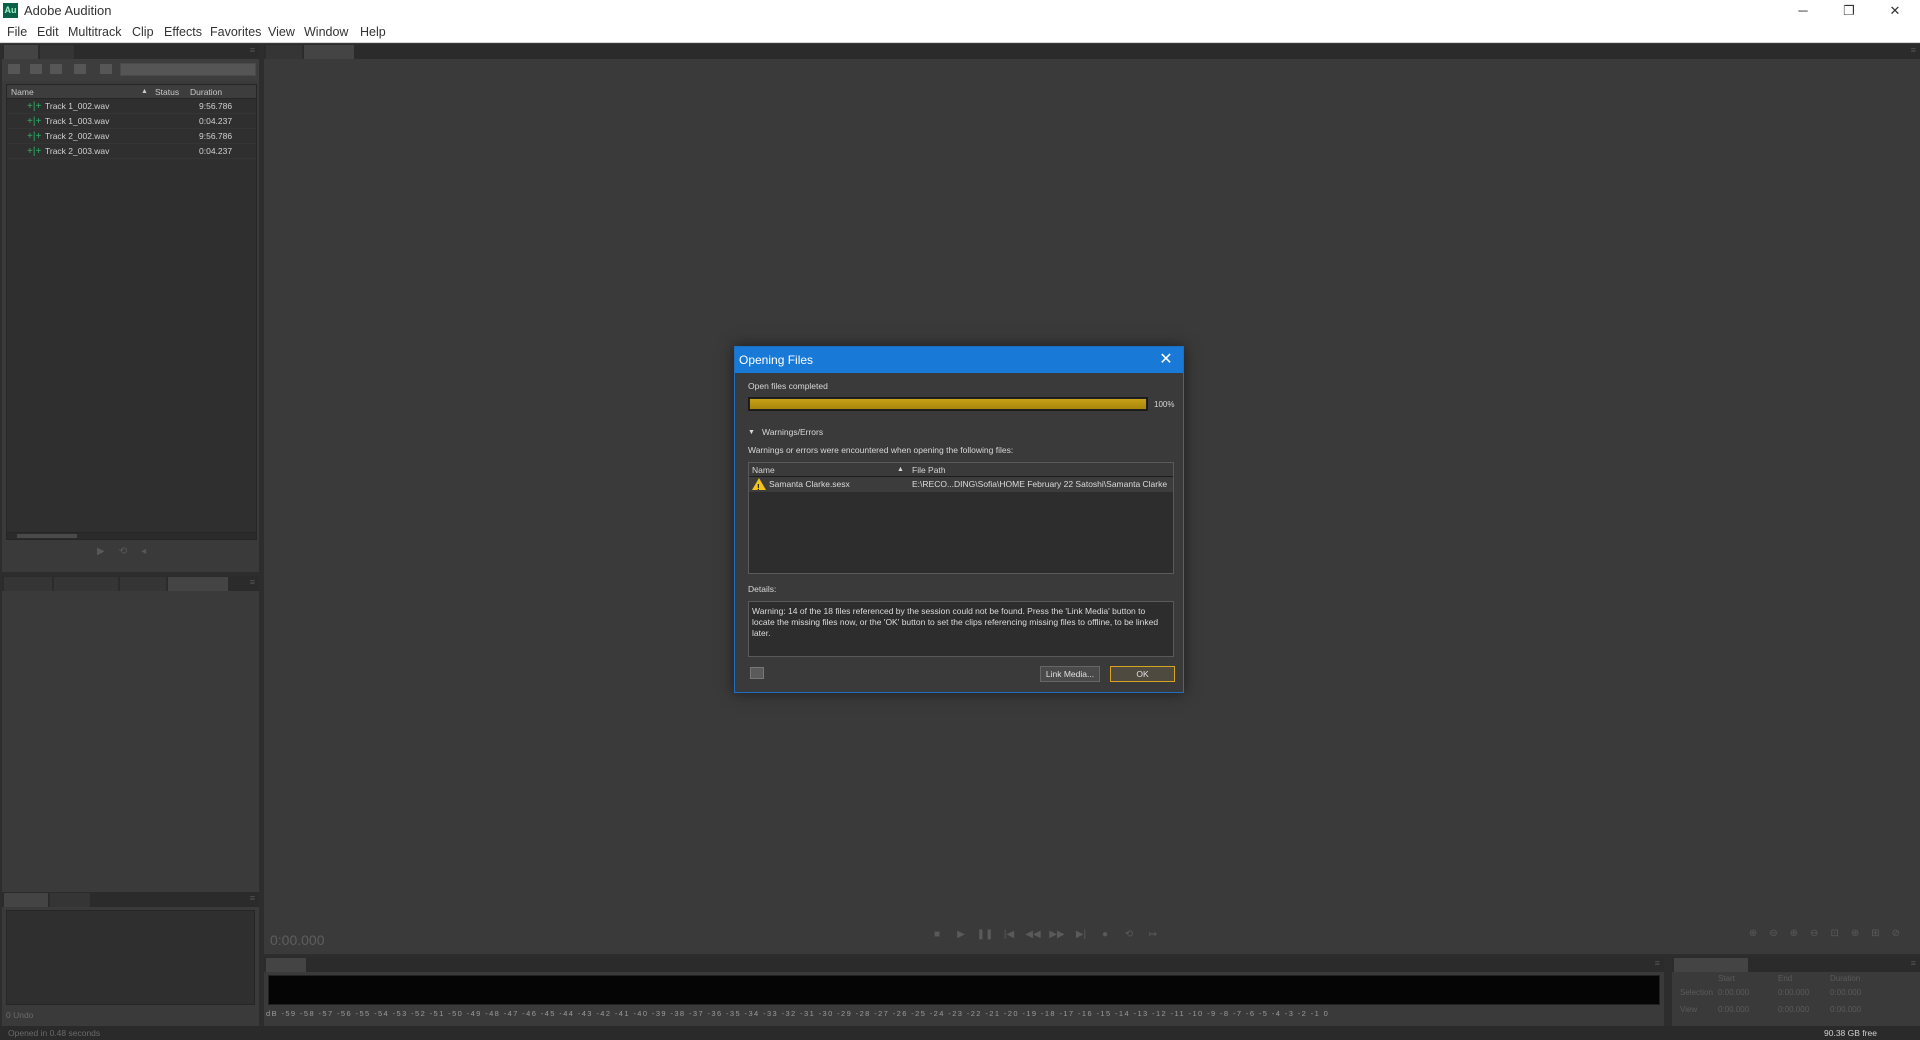 The width and height of the screenshot is (1920, 1040). What do you see at coordinates (1779, 933) in the screenshot?
I see `zoom-out-amplitude-icon: ⊖` at bounding box center [1779, 933].